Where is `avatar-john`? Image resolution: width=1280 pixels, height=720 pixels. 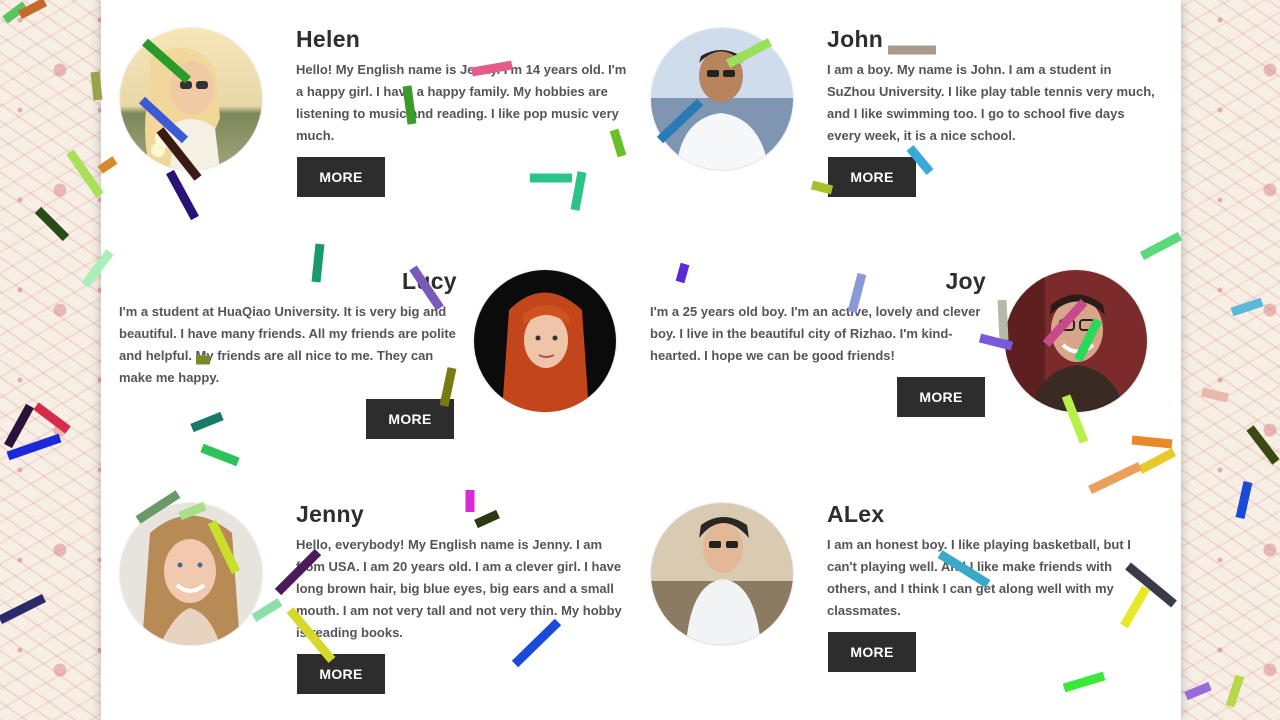 avatar-john is located at coordinates (722, 99).